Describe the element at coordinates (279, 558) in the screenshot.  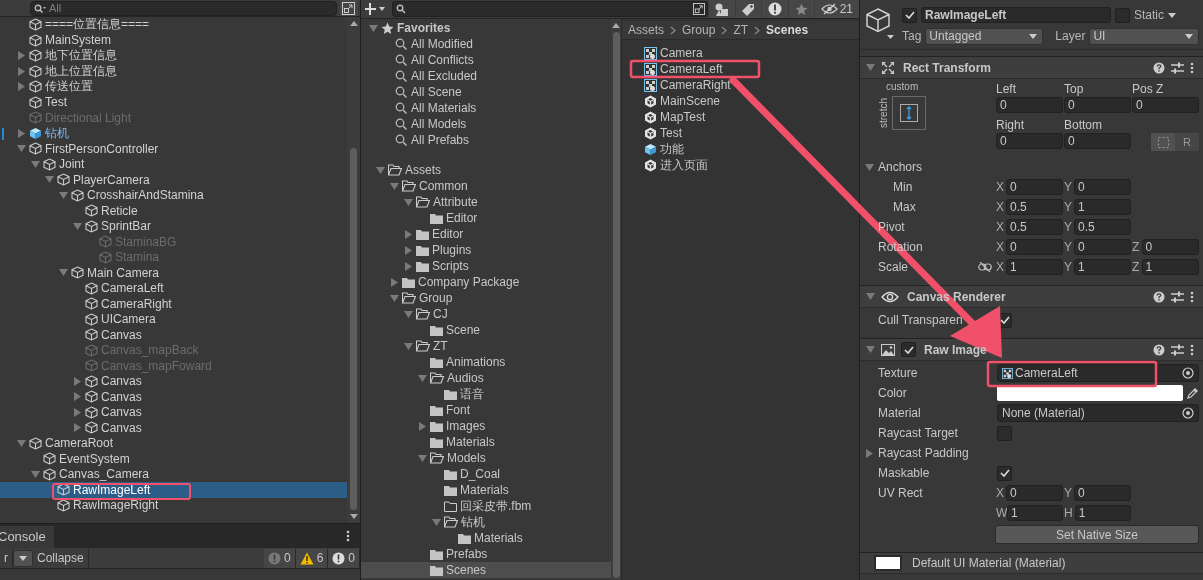
I see `info-count-button: 0` at that location.